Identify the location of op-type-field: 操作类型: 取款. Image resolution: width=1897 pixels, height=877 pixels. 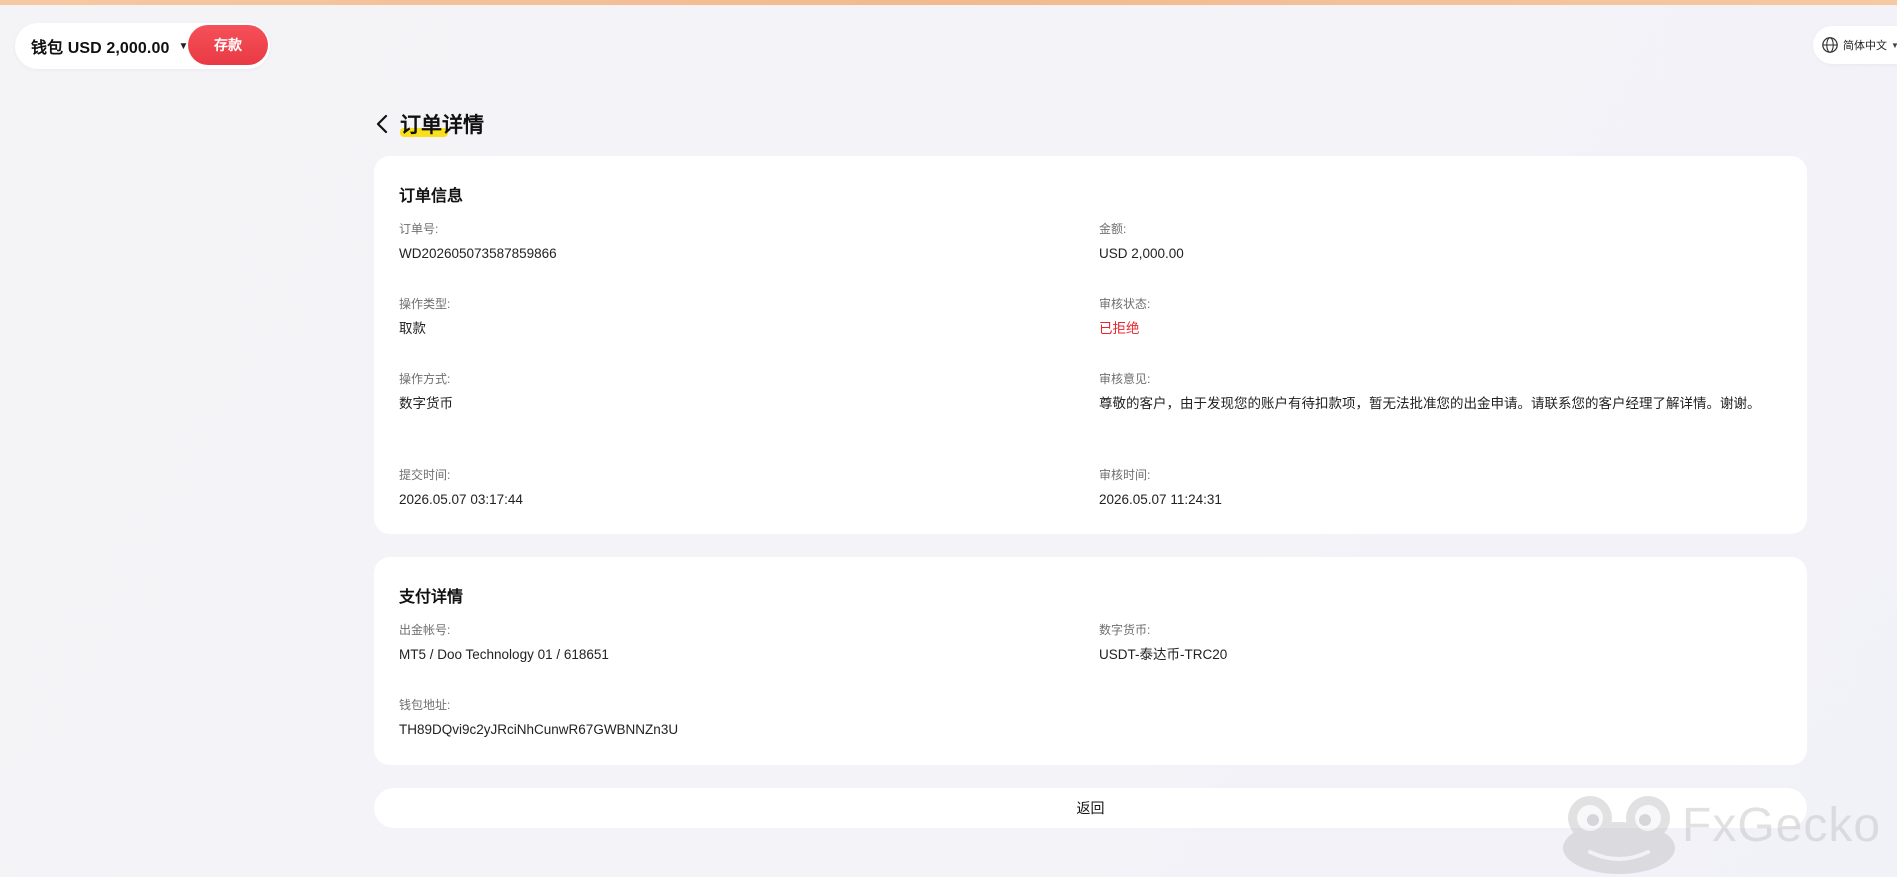
(719, 317).